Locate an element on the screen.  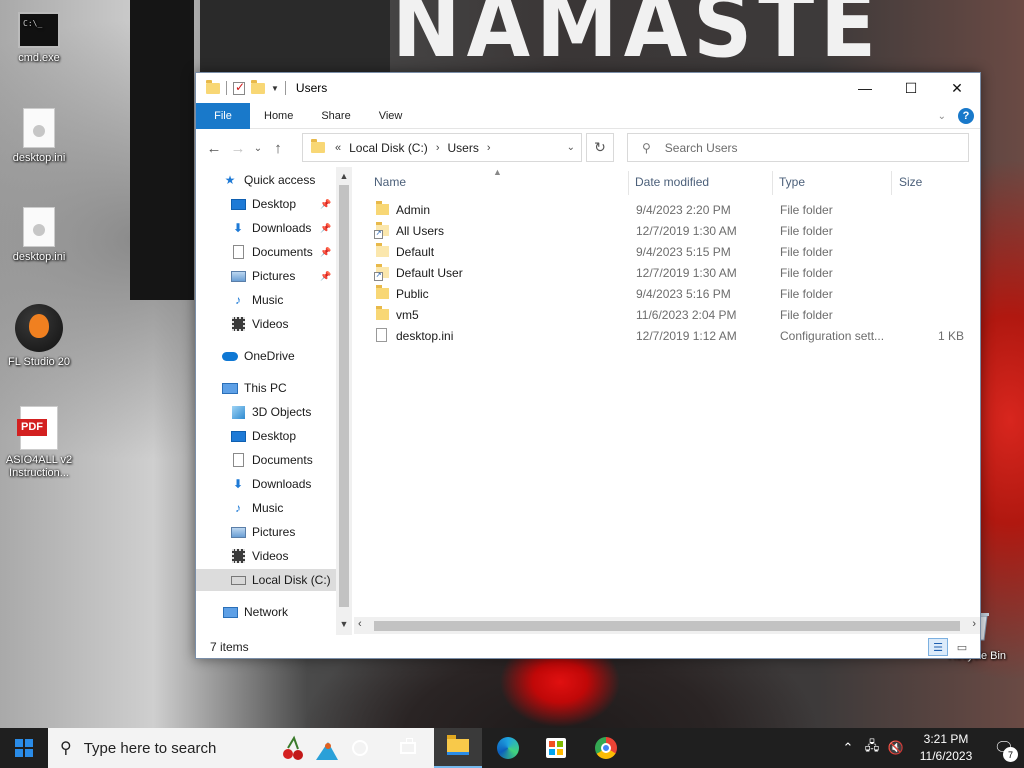
breadcrumb-users: Users is located at coordinates (462, 148).